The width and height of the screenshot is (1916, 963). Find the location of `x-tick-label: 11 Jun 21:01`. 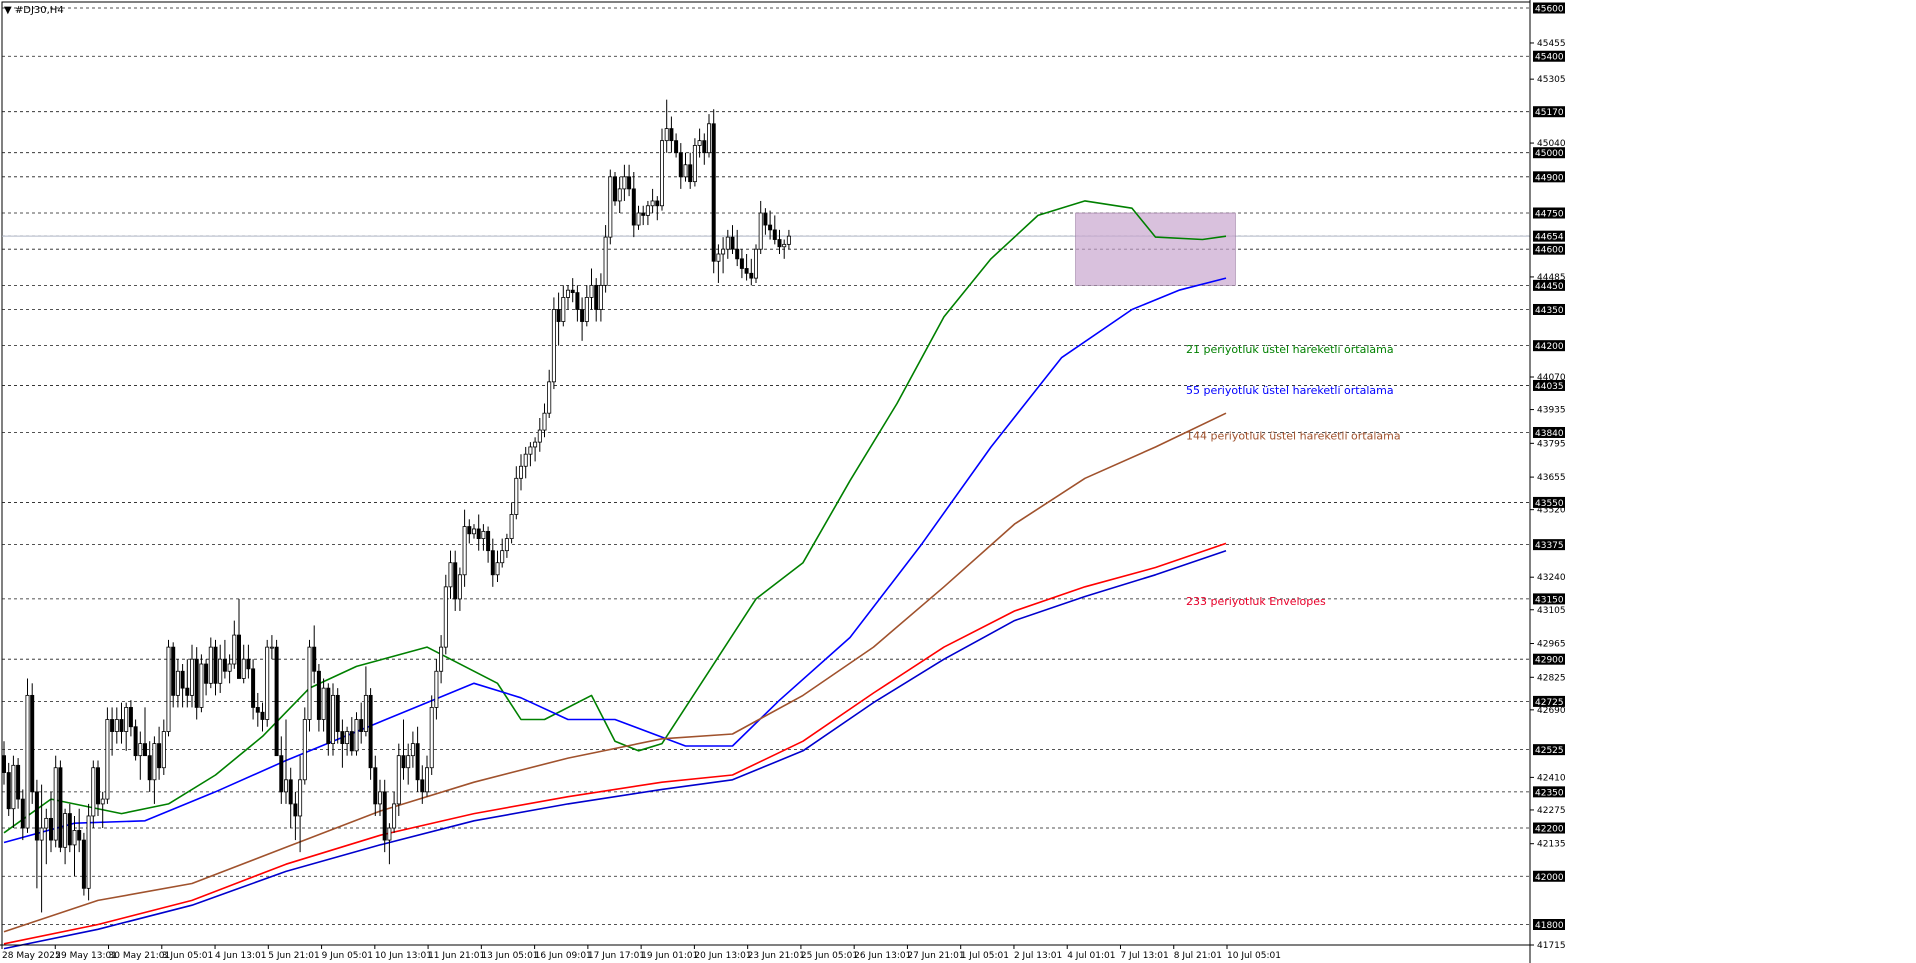

x-tick-label: 11 Jun 21:01 is located at coordinates (456, 956).